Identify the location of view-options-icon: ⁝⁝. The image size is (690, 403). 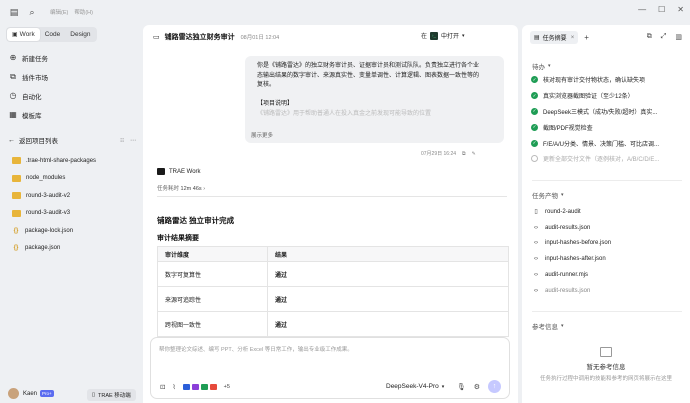
(122, 140).